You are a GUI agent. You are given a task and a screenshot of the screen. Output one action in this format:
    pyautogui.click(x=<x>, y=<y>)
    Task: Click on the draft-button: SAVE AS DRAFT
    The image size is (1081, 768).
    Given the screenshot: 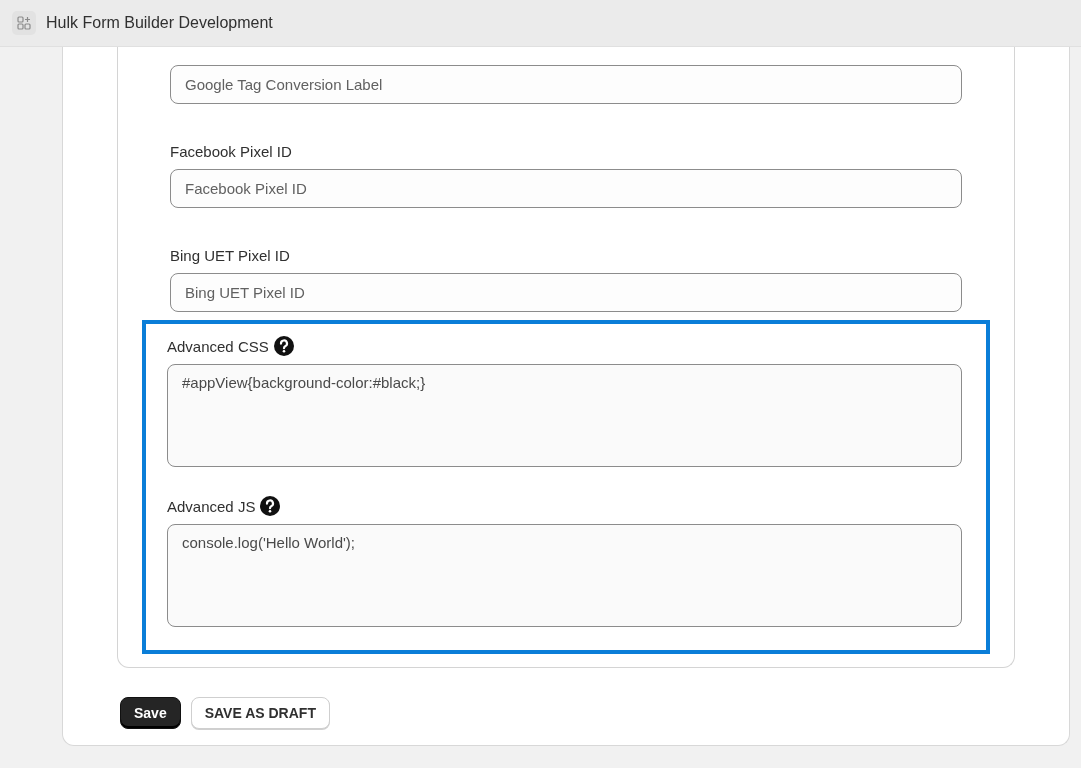 What is the action you would take?
    pyautogui.click(x=260, y=713)
    